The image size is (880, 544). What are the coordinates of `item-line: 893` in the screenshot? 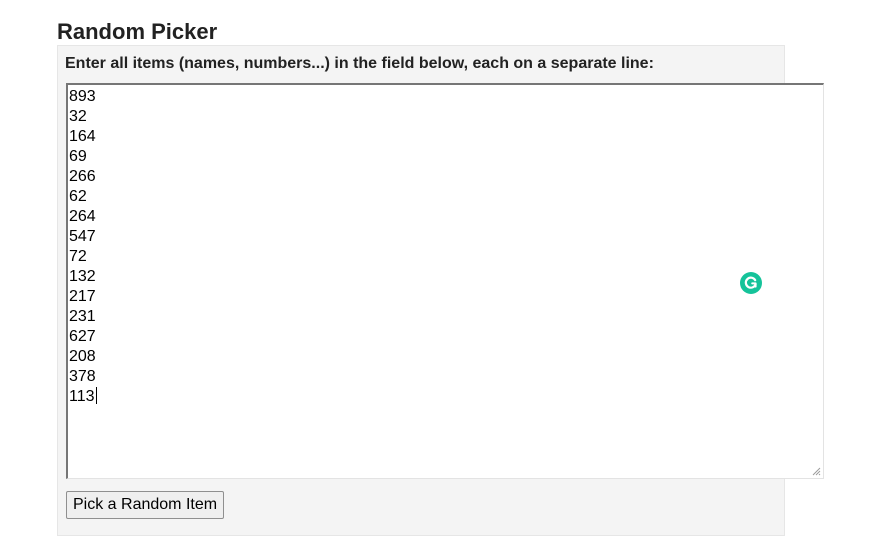 It's located at (82, 96).